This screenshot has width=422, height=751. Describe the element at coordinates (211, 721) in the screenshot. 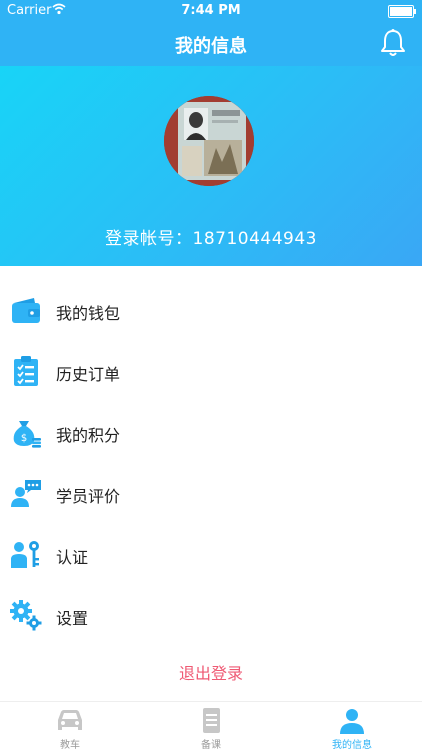

I see `document-icon` at that location.